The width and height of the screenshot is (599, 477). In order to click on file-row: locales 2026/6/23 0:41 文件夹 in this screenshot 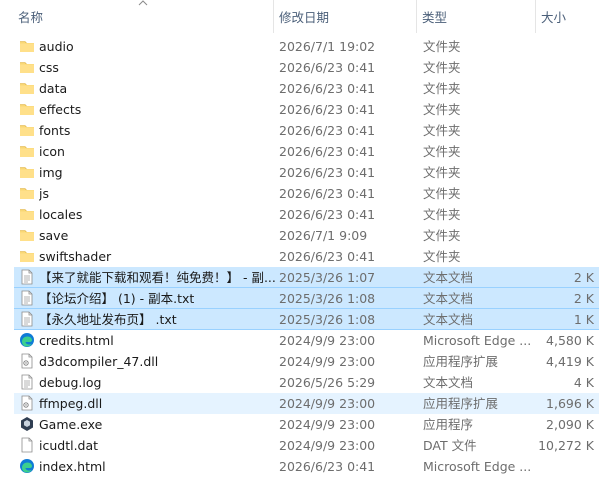, I will do `click(306, 214)`.